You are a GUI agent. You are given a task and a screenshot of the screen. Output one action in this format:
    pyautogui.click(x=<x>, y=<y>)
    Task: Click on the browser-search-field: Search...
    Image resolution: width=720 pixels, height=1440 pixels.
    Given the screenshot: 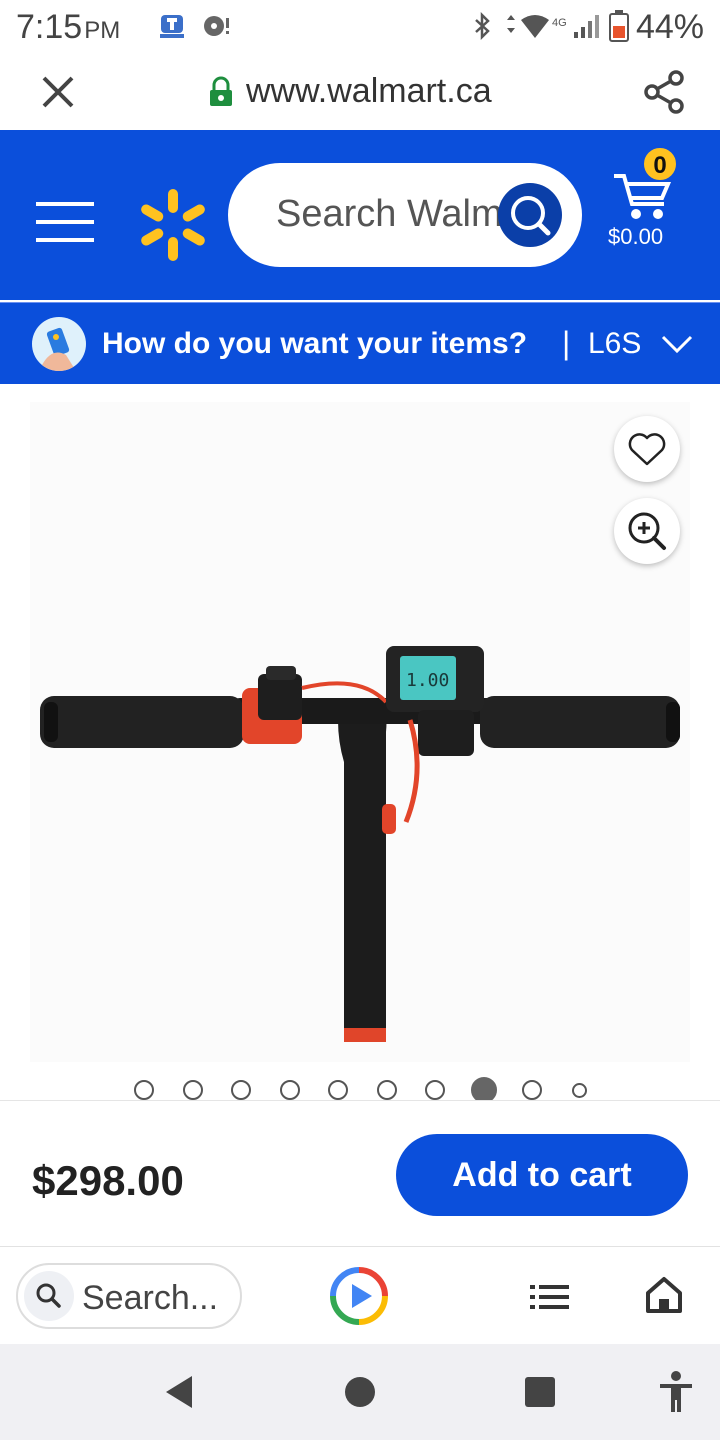 What is the action you would take?
    pyautogui.click(x=129, y=1296)
    